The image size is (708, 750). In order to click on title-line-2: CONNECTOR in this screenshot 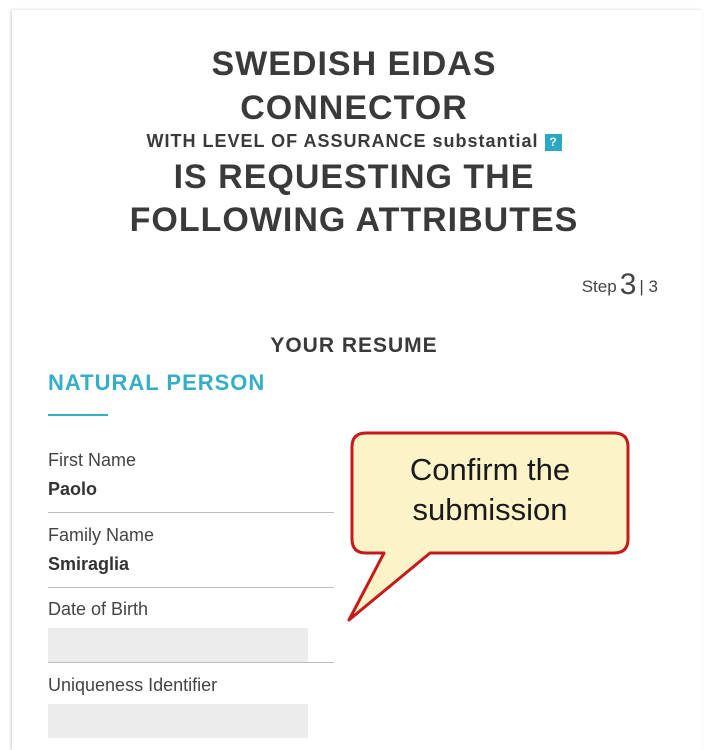, I will do `click(354, 108)`.